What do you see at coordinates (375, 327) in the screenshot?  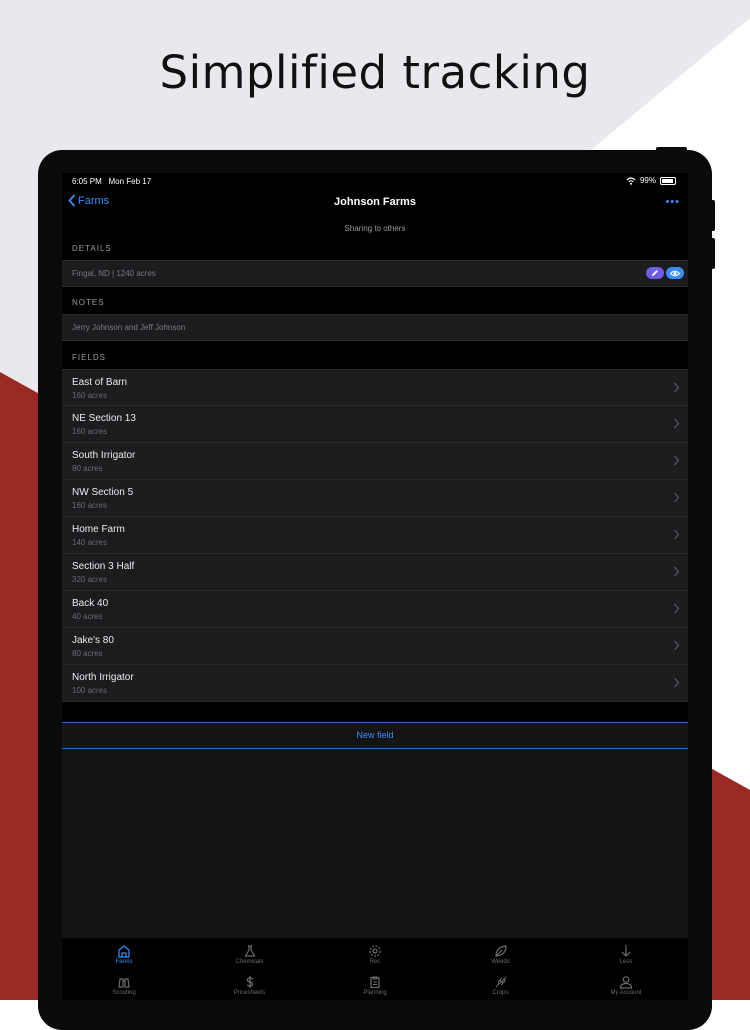 I see `notes-row: Jerry Johnson and Jeff Johnson` at bounding box center [375, 327].